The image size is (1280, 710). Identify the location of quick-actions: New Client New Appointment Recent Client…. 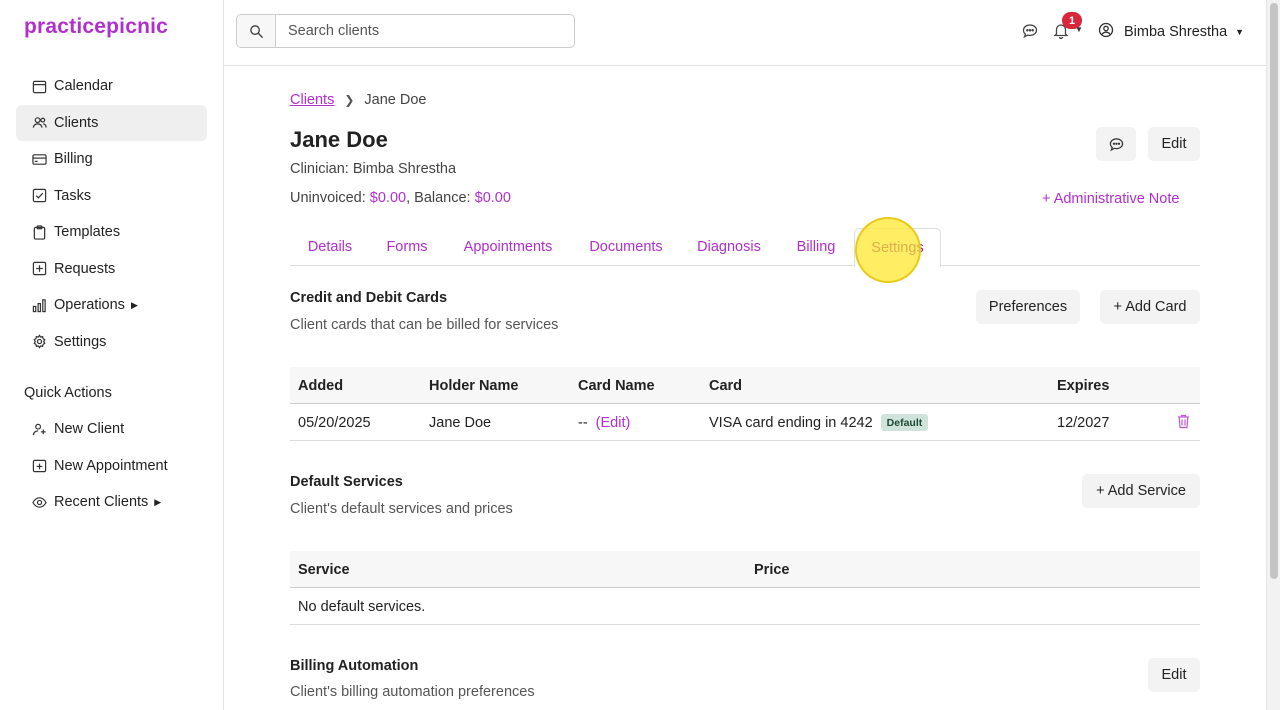
(111, 466).